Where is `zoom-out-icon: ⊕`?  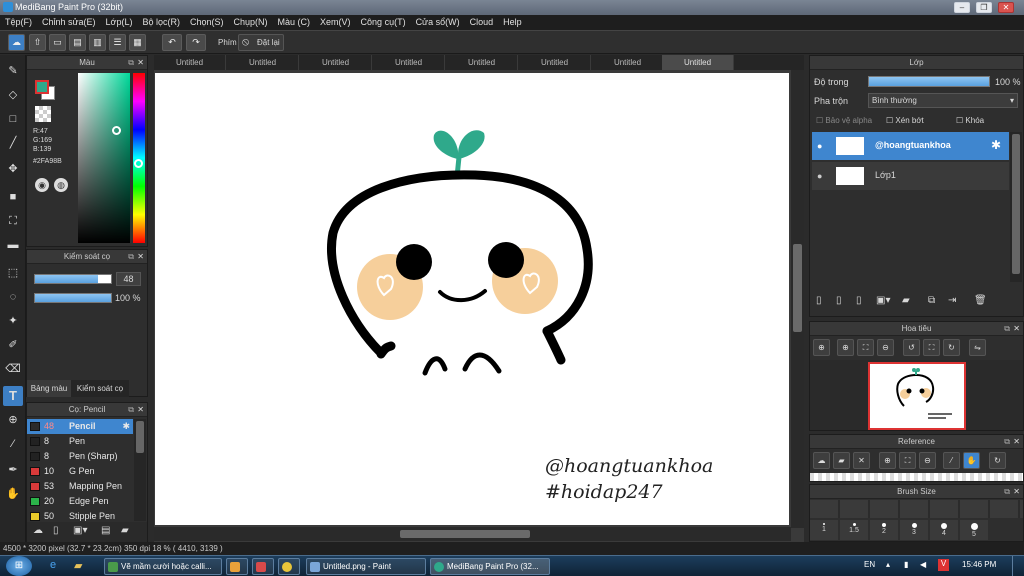 zoom-out-icon: ⊕ is located at coordinates (845, 347).